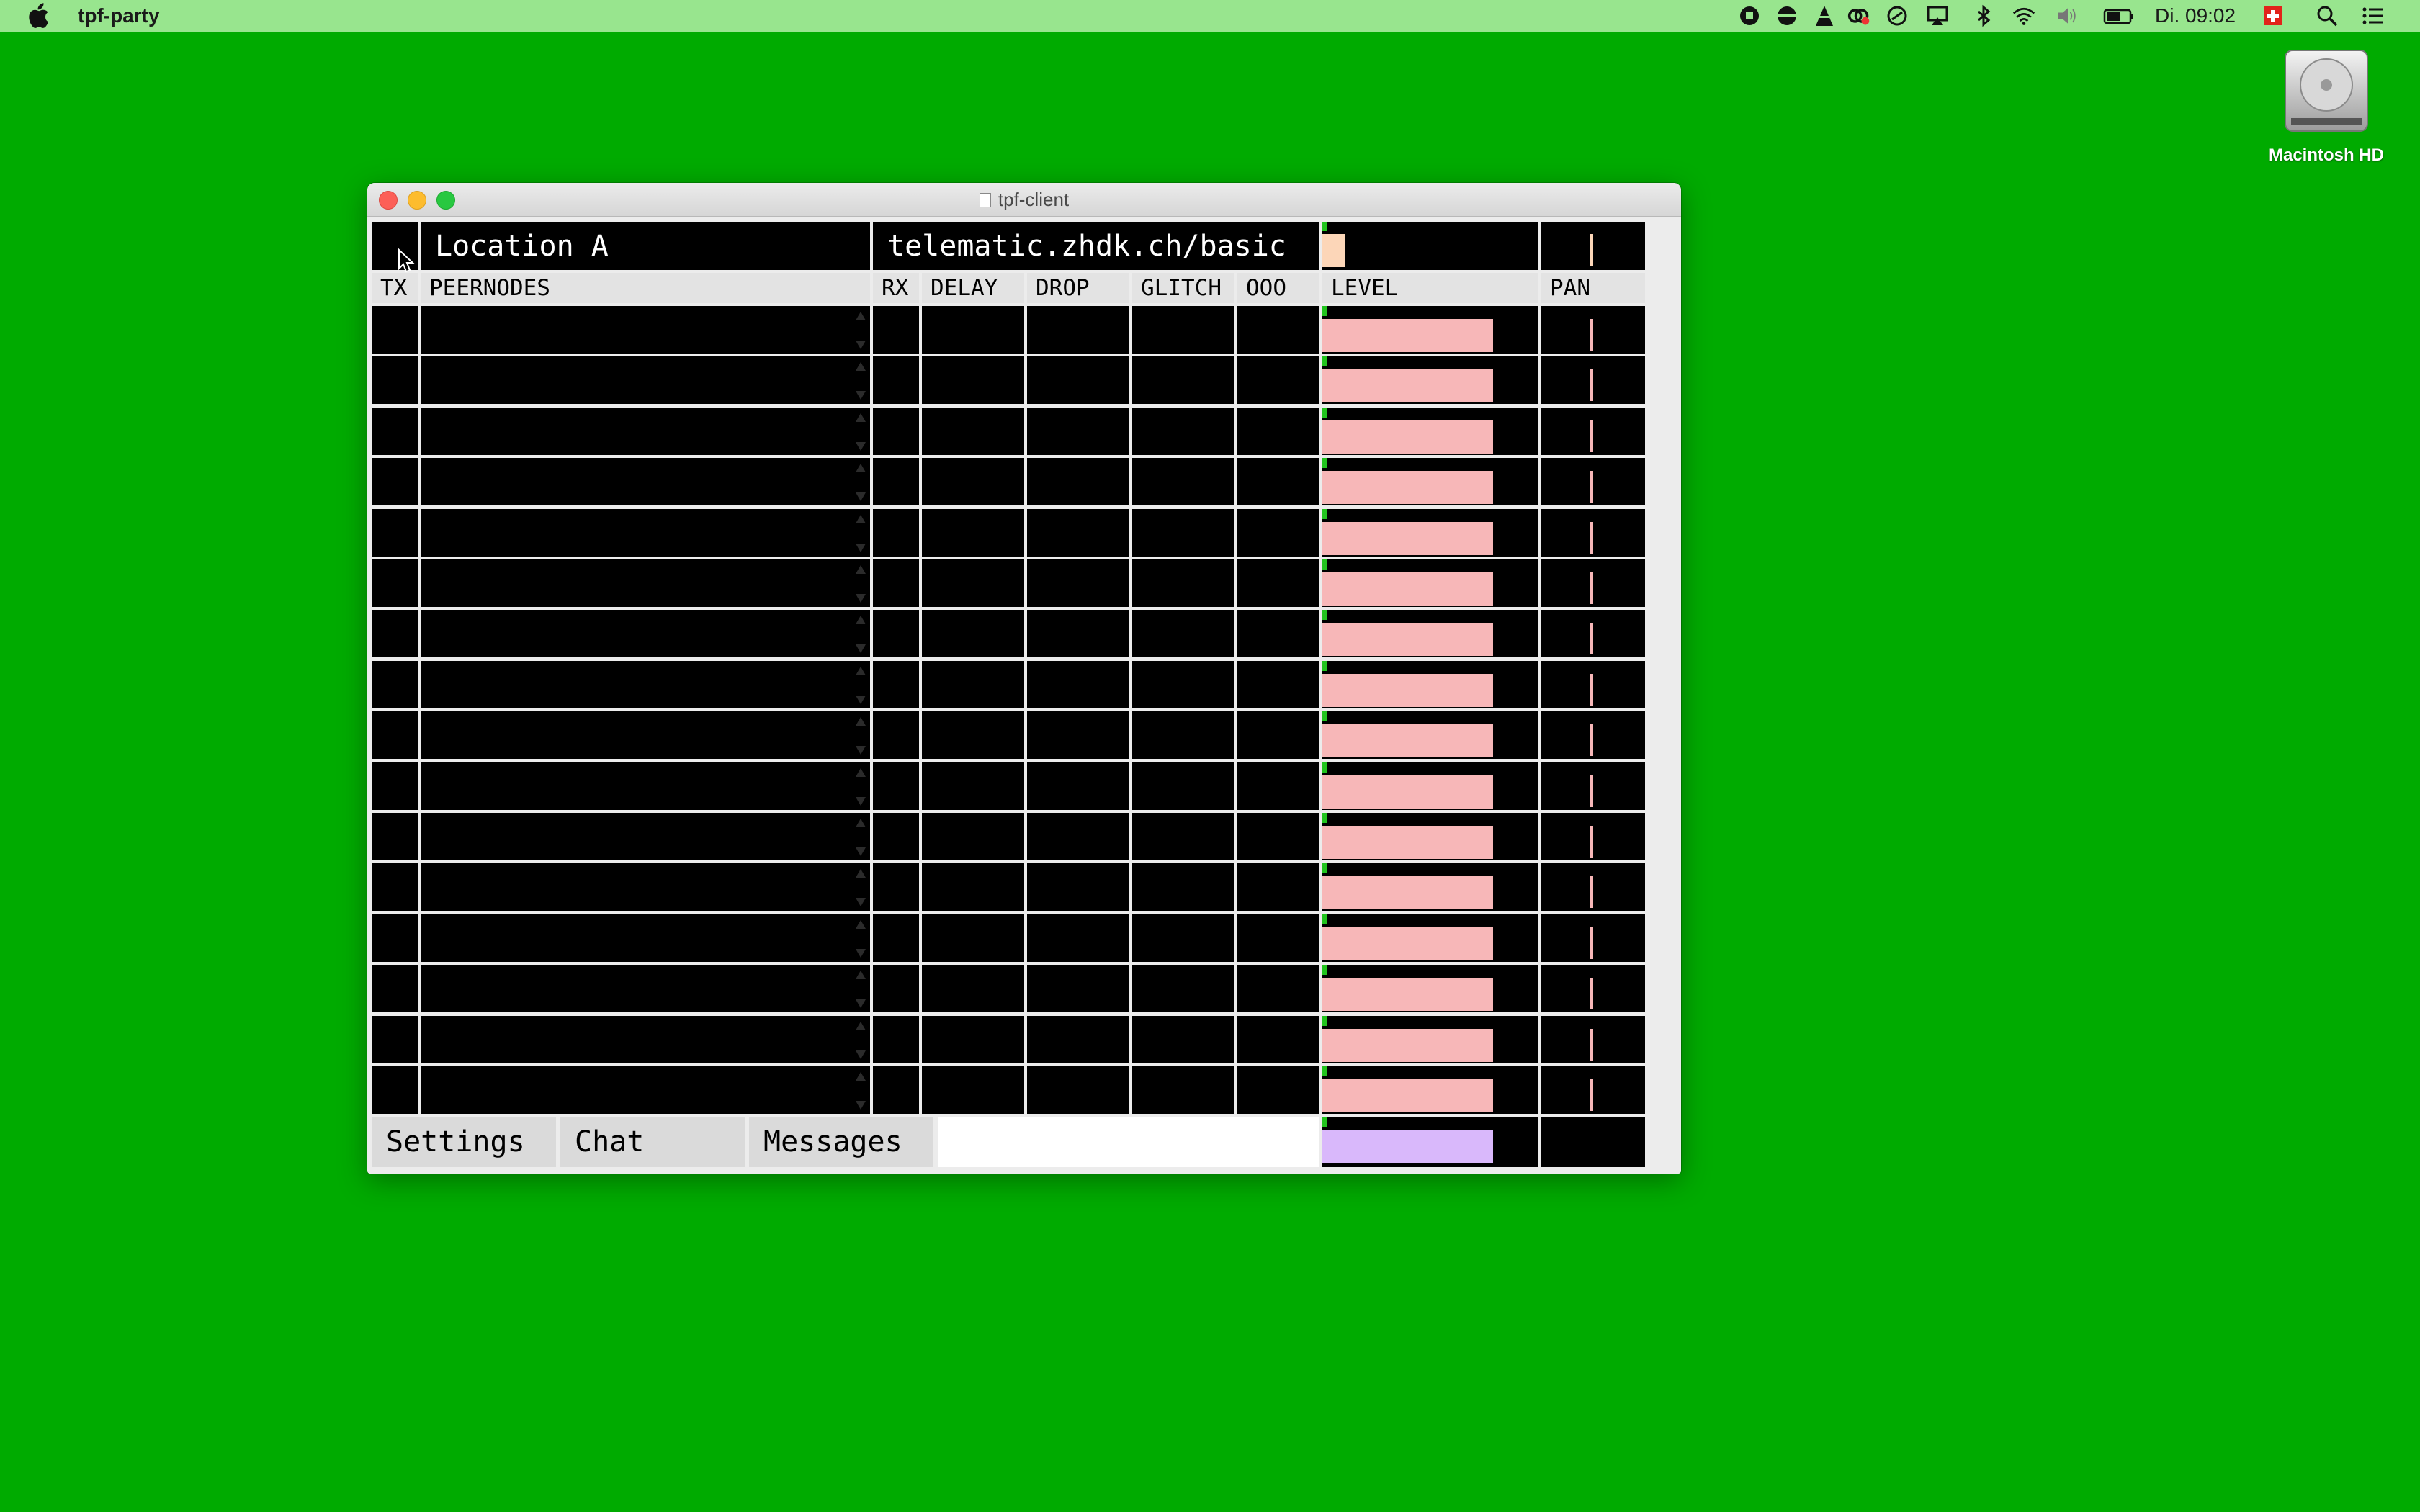 Image resolution: width=2420 pixels, height=1512 pixels. What do you see at coordinates (38, 16) in the screenshot?
I see `apple-menu-icon` at bounding box center [38, 16].